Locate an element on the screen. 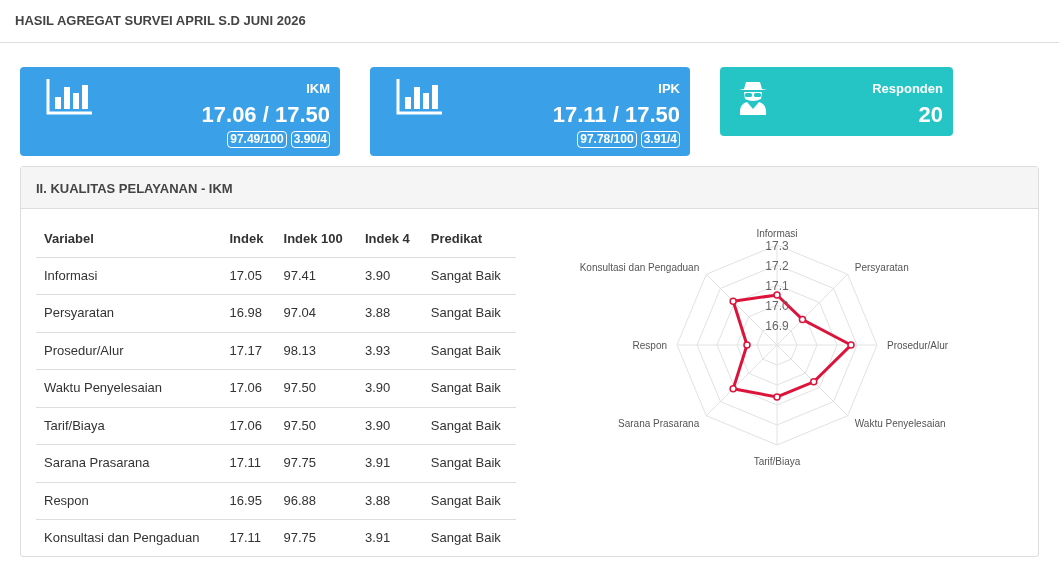  page-title: HASIL AGREGAT SURVEI APRIL S.D JUNI 2026 is located at coordinates (160, 20).